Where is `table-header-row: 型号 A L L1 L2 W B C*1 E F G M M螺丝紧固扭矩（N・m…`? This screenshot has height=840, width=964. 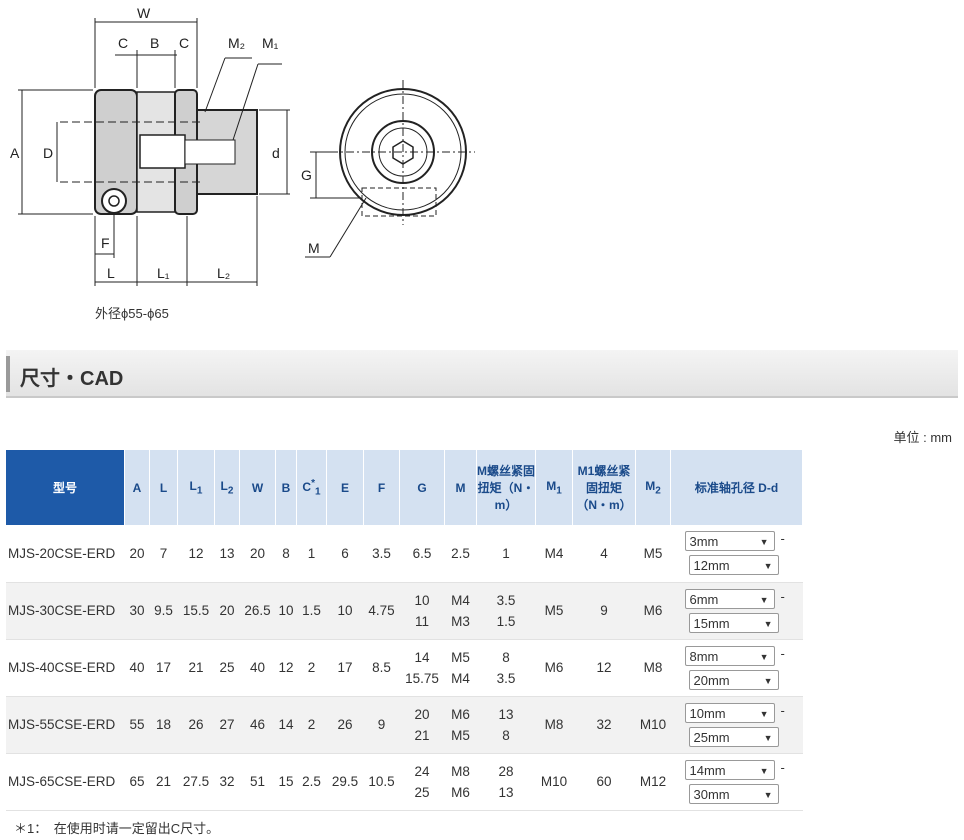 table-header-row: 型号 A L L1 L2 W B C*1 E F G M M螺丝紧固扭矩（N・m… is located at coordinates (404, 487).